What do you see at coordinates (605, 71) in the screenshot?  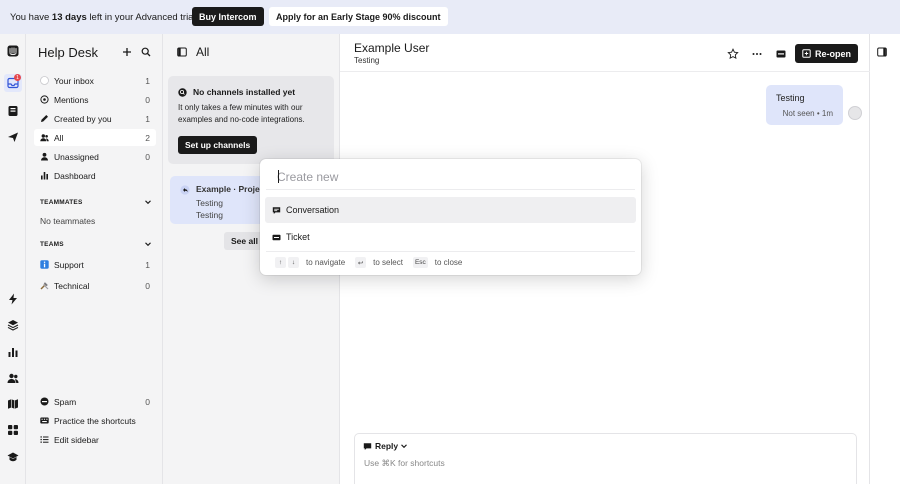 I see `header-divider` at bounding box center [605, 71].